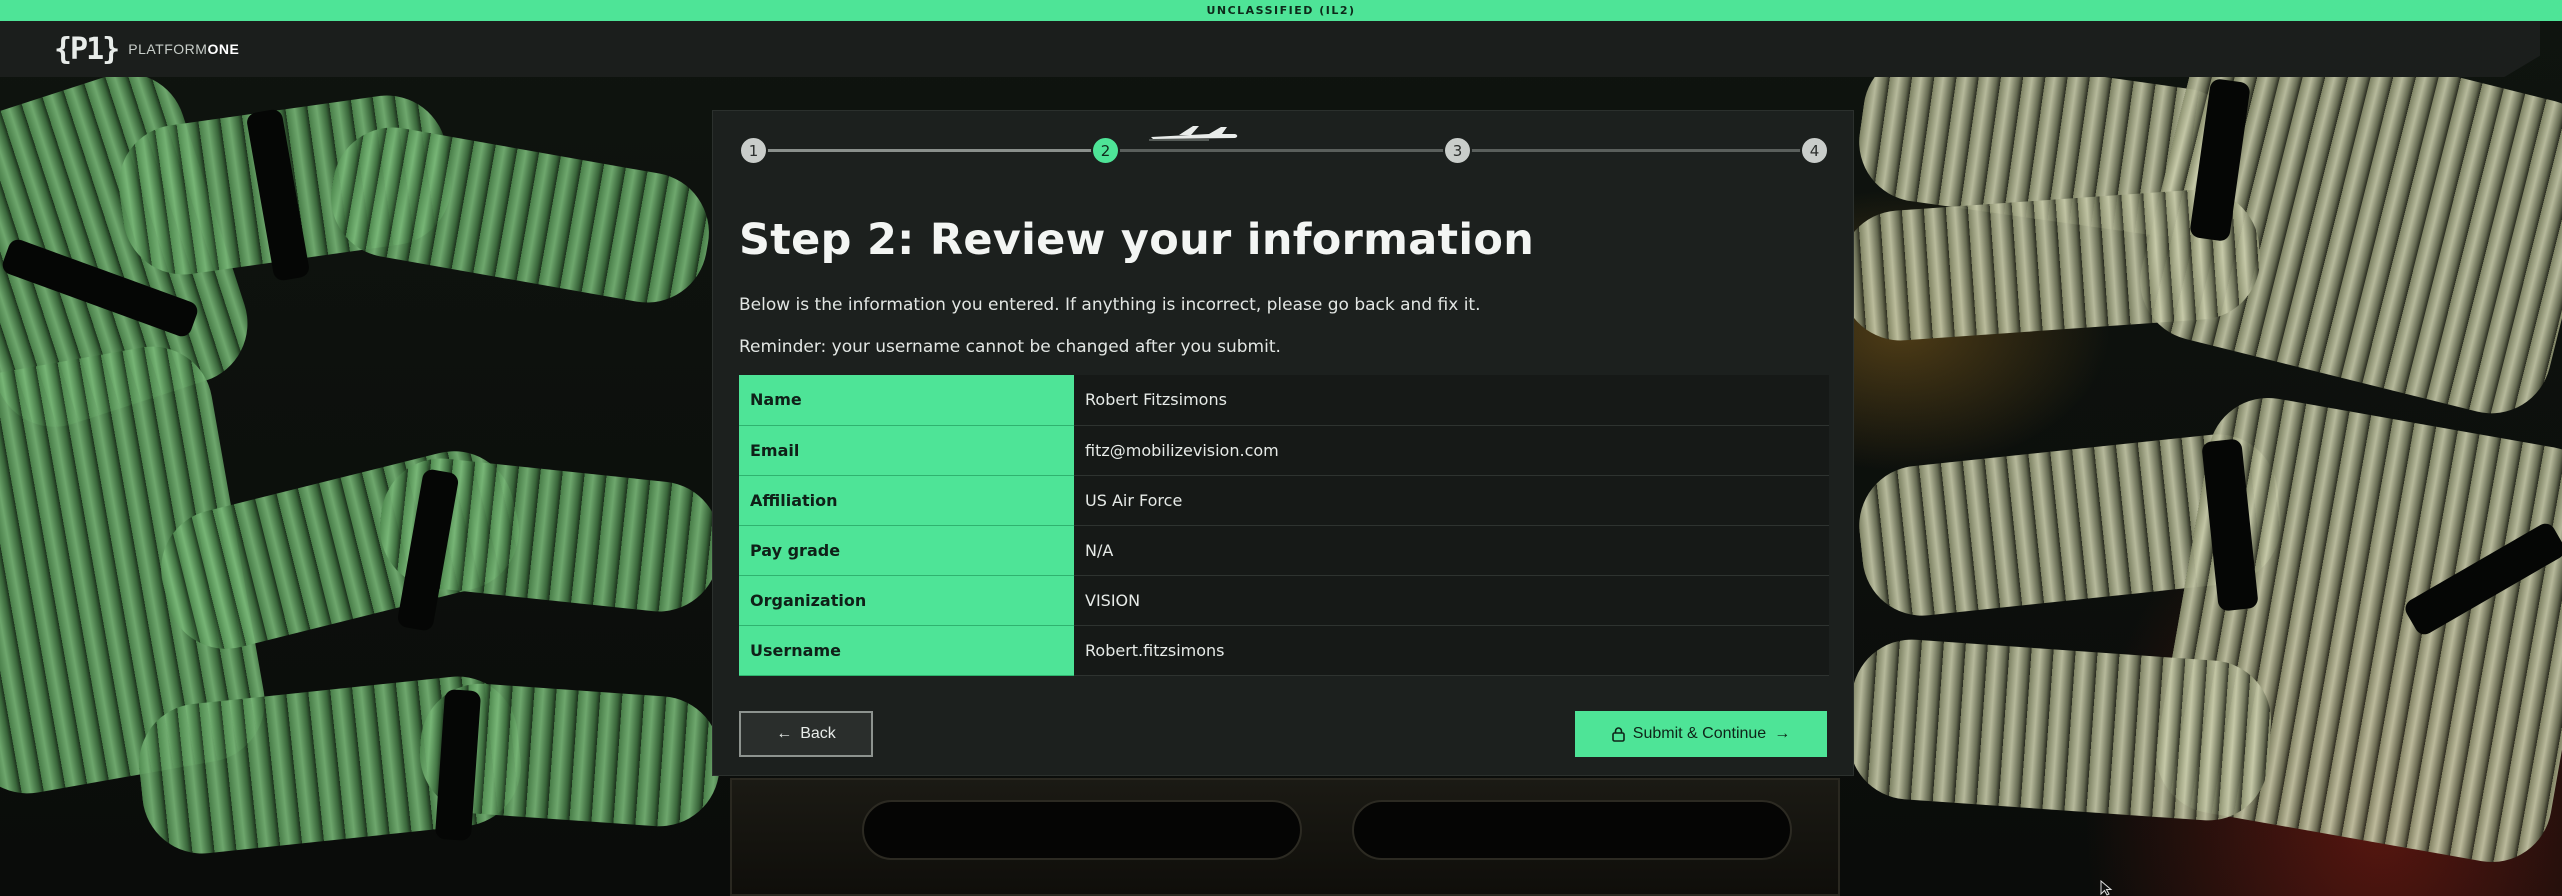 This screenshot has height=896, width=2562. Describe the element at coordinates (1451, 450) in the screenshot. I see `field-value: fitz@mobilizevision.com` at that location.